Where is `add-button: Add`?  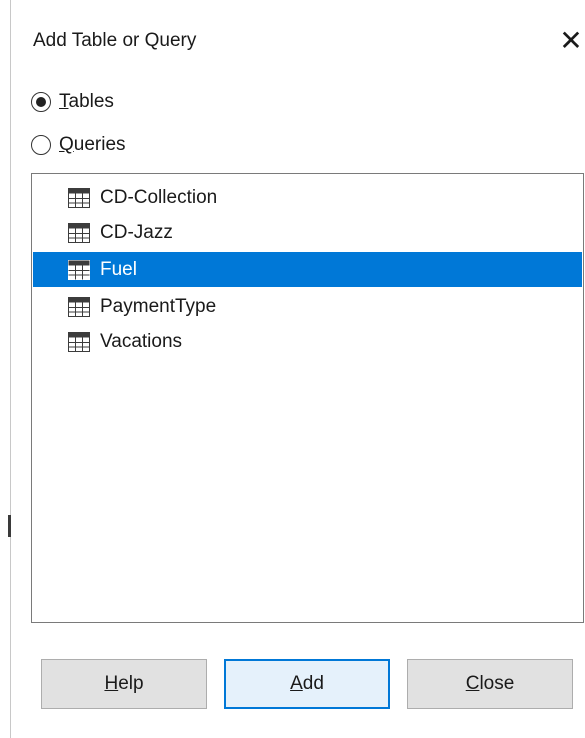
add-button: Add is located at coordinates (307, 684).